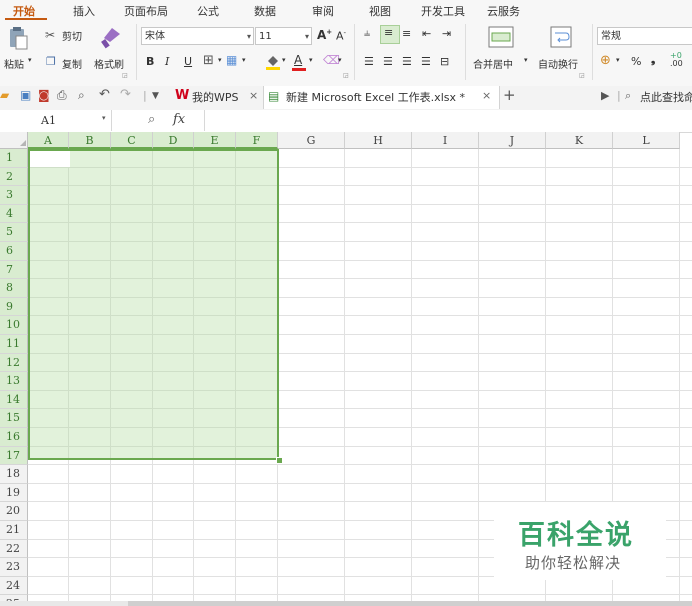  What do you see at coordinates (618, 60) in the screenshot?
I see `currency-dropdown-icon: ▾` at bounding box center [618, 60].